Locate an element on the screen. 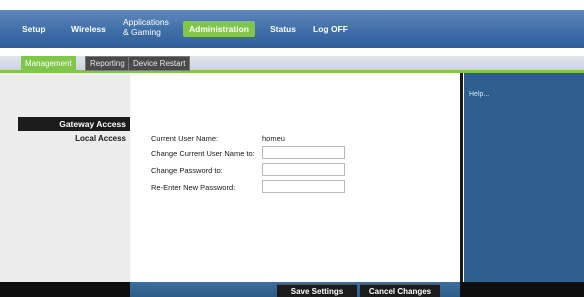 Image resolution: width=584 pixels, height=297 pixels. sidebar-section-title: Gateway Access is located at coordinates (74, 124).